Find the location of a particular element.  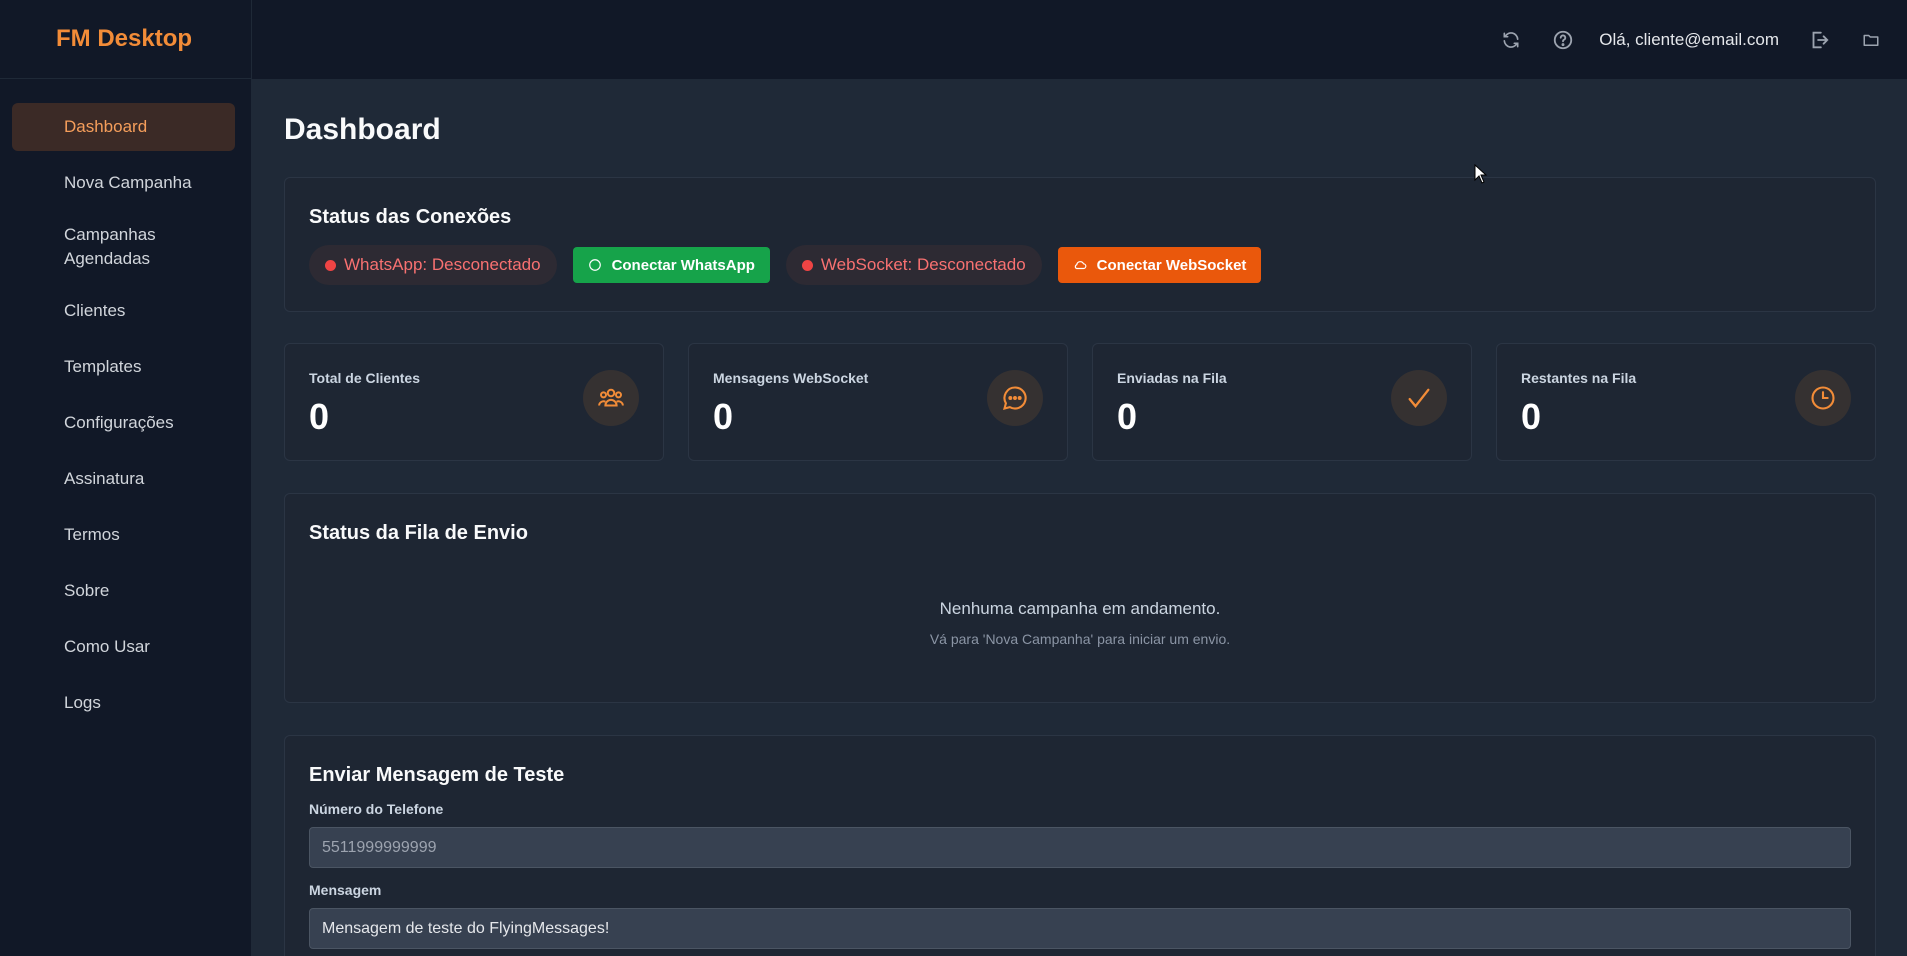

websocket-status-badge: WebSocket: Desconectado is located at coordinates (913, 265).